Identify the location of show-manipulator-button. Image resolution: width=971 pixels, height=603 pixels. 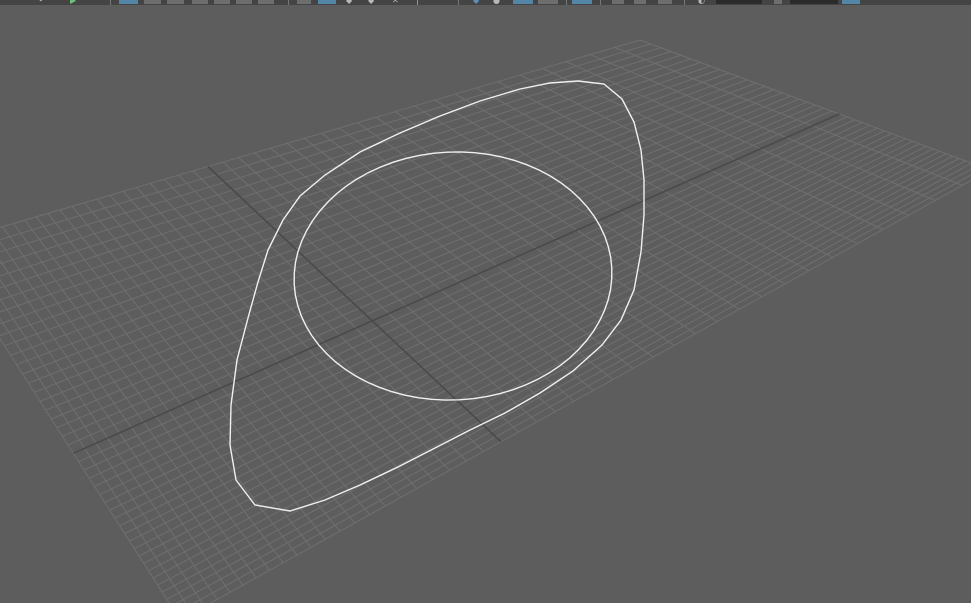
(582, 2).